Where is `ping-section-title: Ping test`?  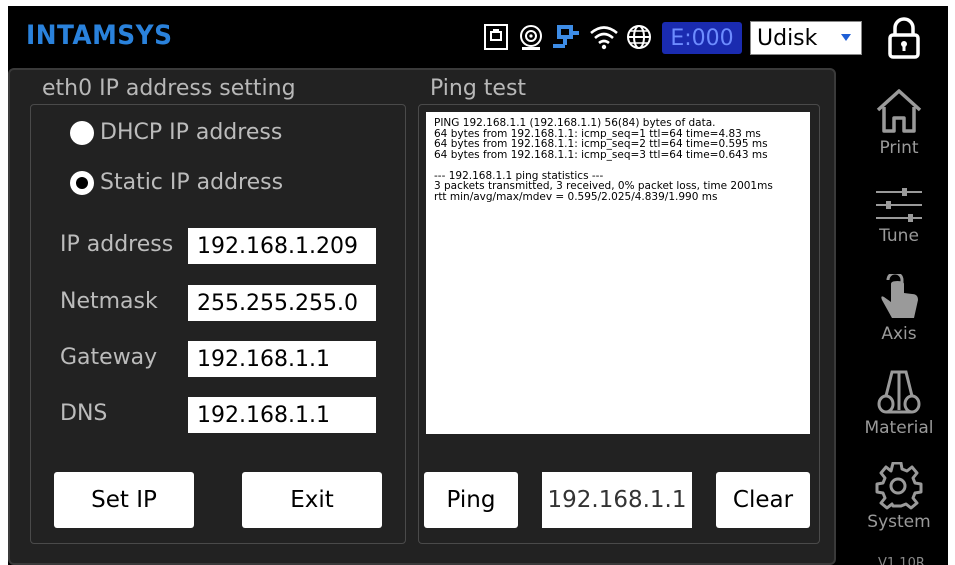
ping-section-title: Ping test is located at coordinates (478, 88).